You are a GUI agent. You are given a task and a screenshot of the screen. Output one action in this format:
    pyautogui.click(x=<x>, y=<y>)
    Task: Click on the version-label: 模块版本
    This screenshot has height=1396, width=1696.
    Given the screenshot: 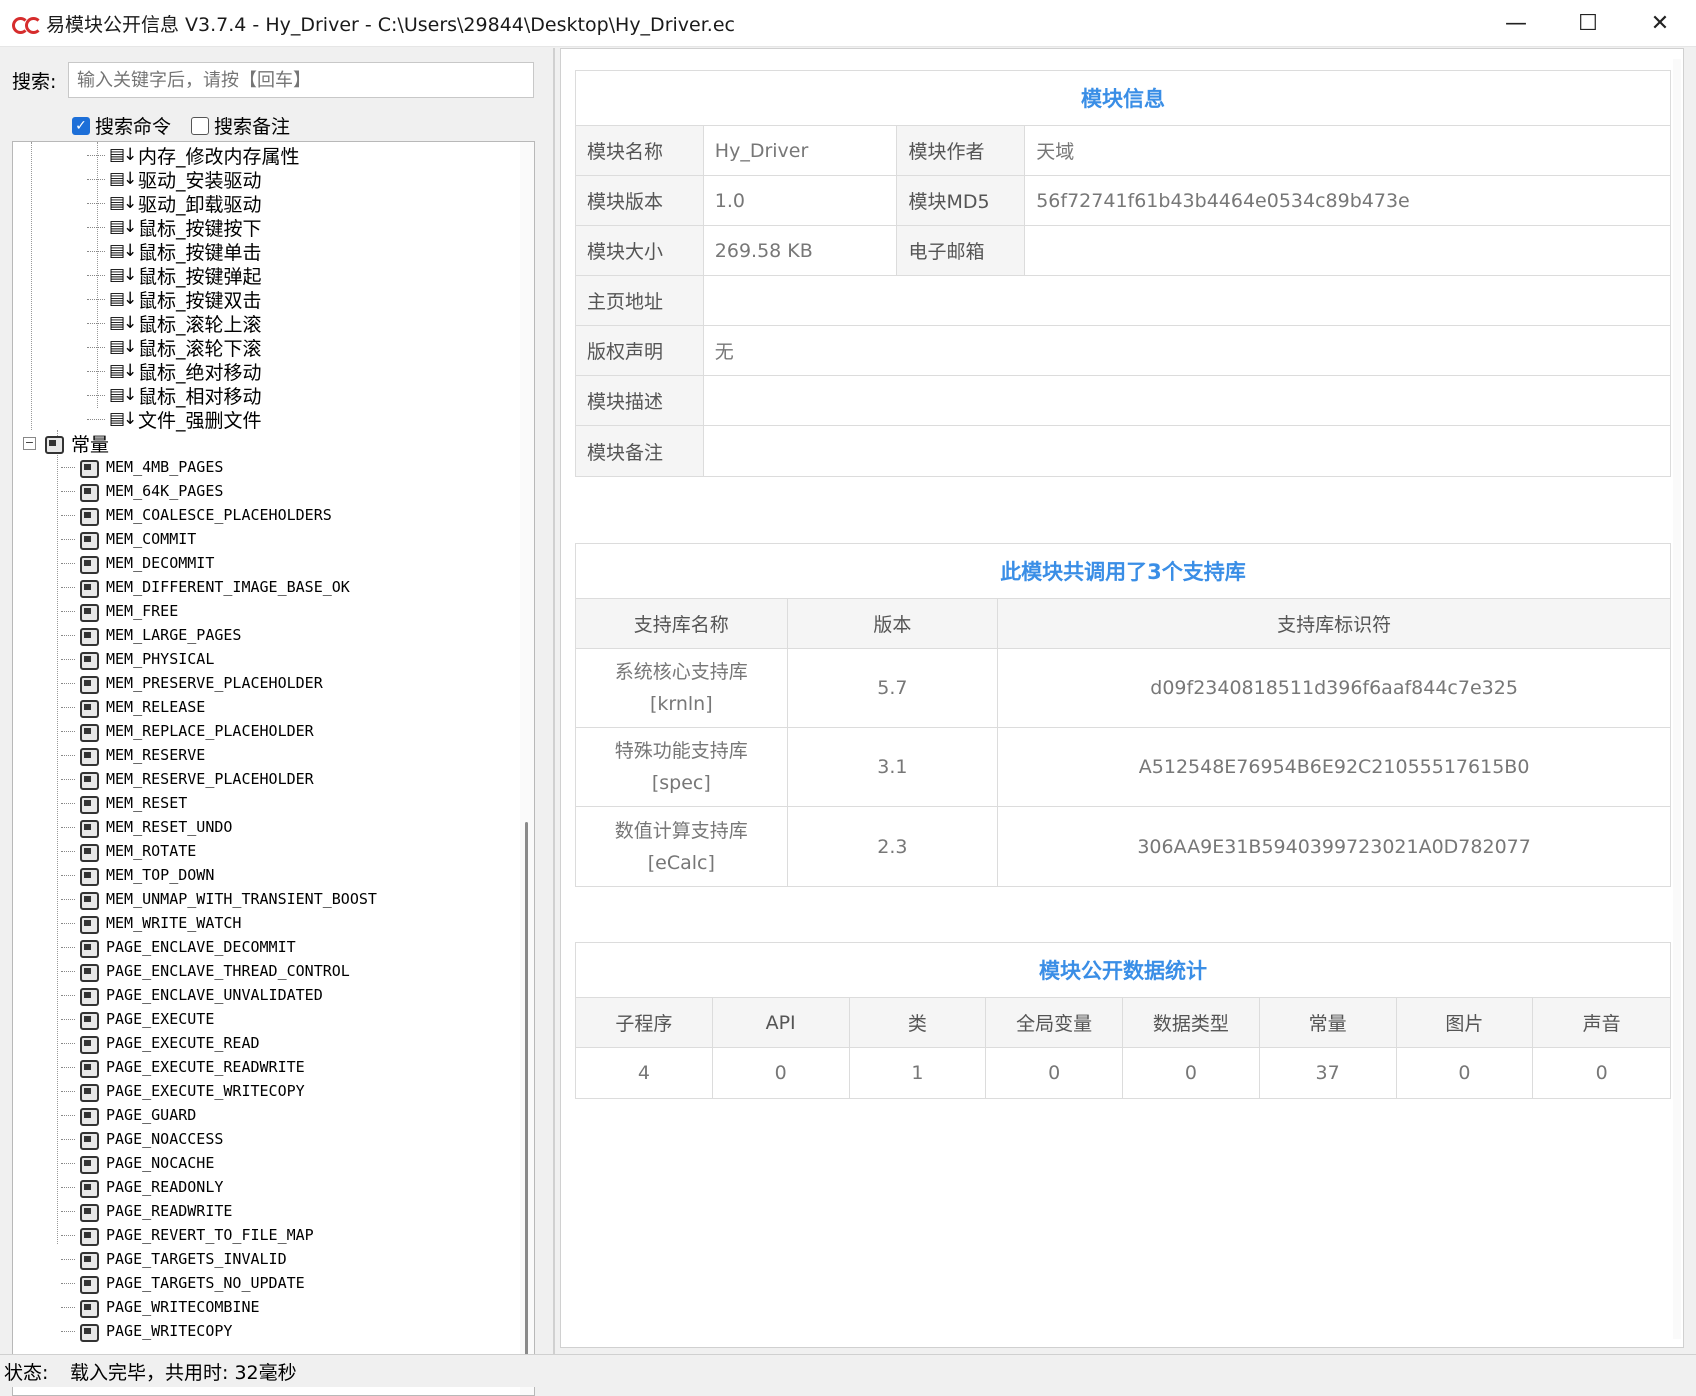 What is the action you would take?
    pyautogui.click(x=640, y=200)
    